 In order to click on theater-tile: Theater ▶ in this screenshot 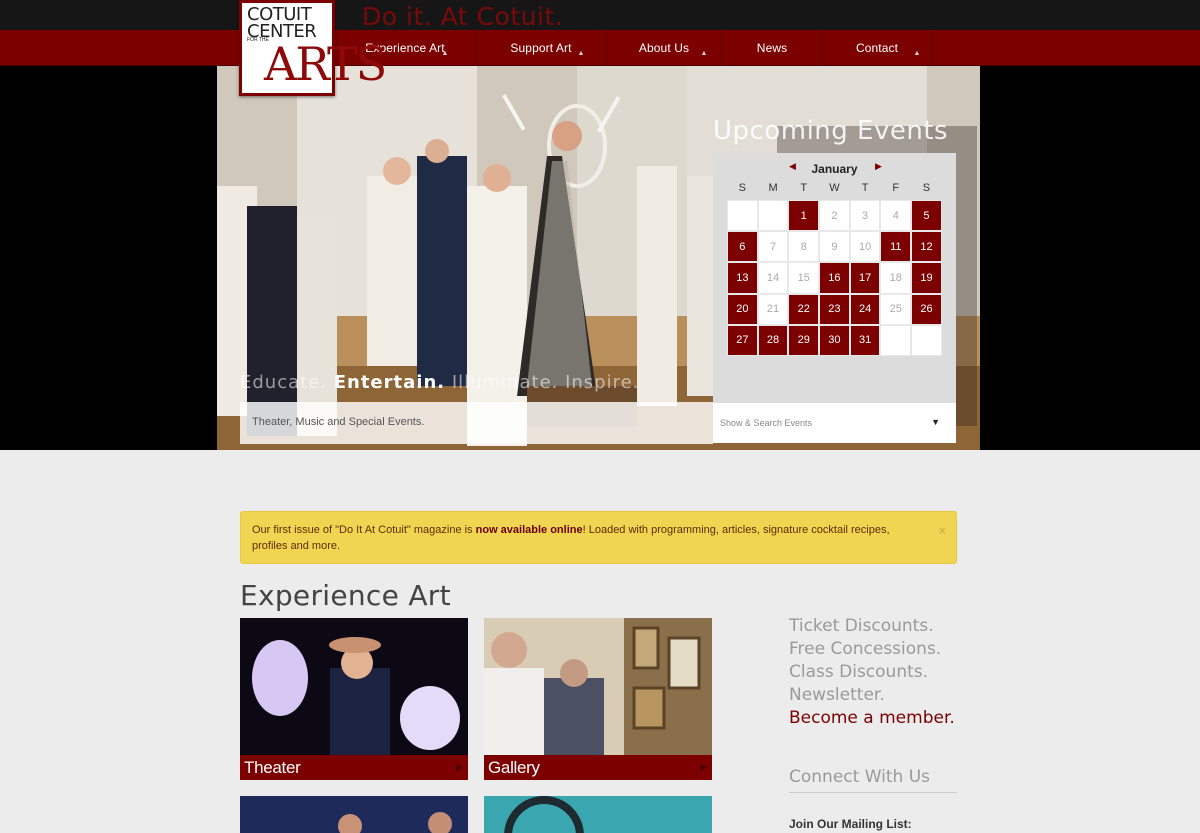, I will do `click(354, 699)`.